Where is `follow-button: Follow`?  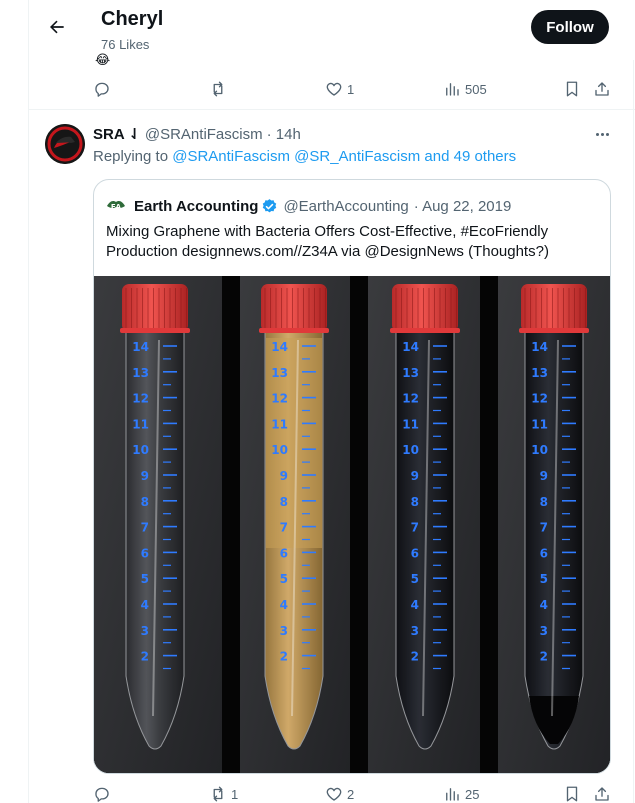 follow-button: Follow is located at coordinates (570, 27).